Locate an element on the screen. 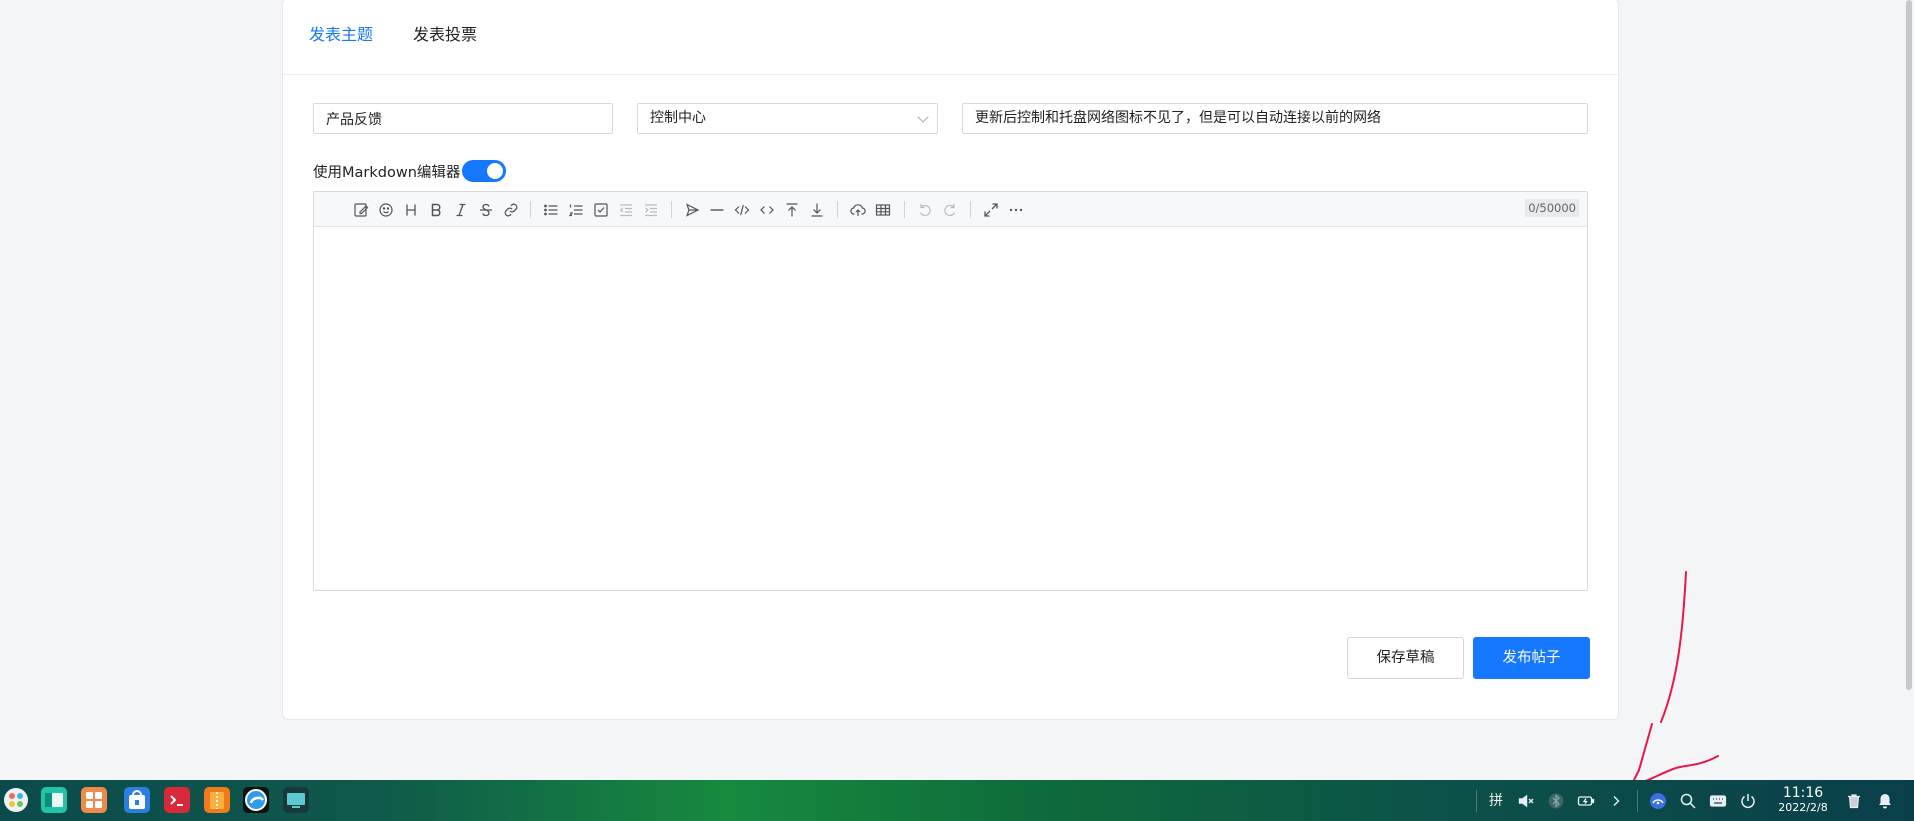 This screenshot has height=821, width=1914. quote-icon is located at coordinates (692, 210).